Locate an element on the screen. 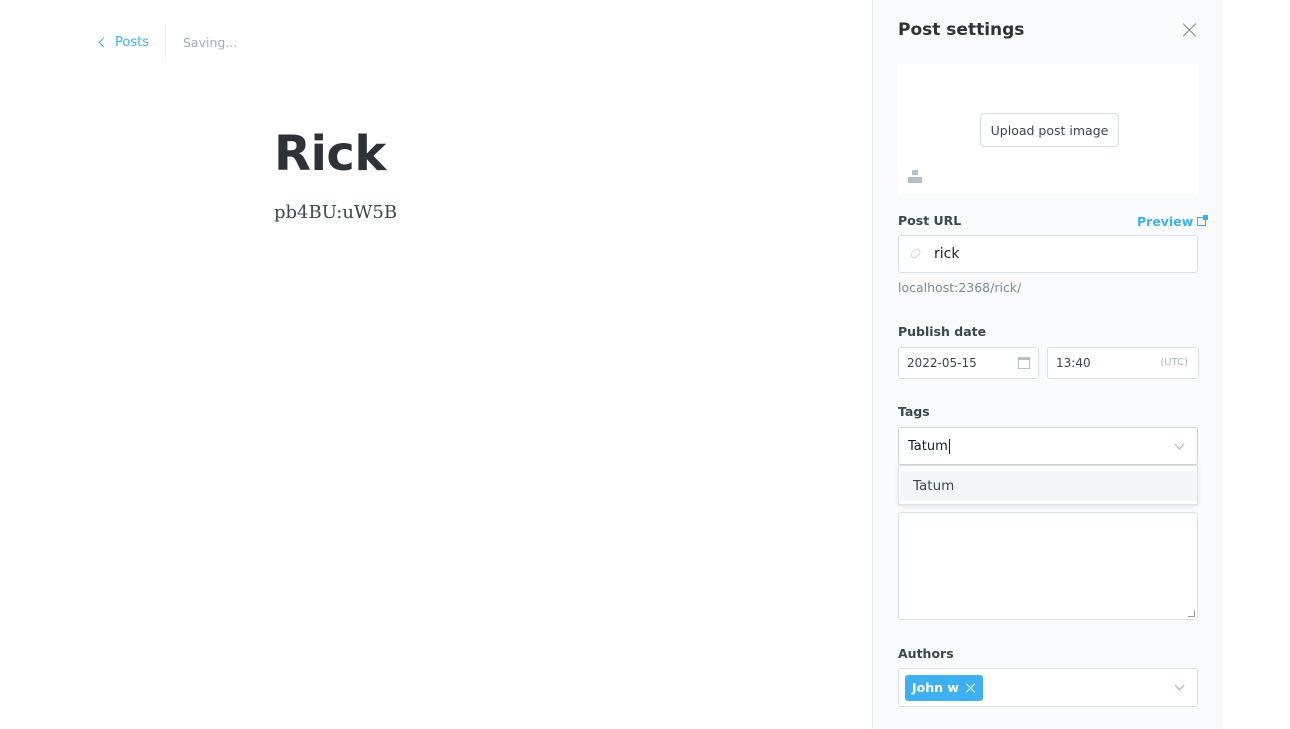  post-image-box: Upload post image is located at coordinates (1048, 129).